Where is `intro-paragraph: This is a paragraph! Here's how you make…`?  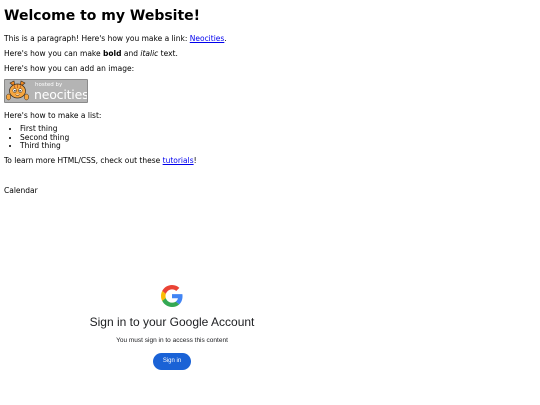
intro-paragraph: This is a paragraph! Here's how you make… is located at coordinates (115, 39).